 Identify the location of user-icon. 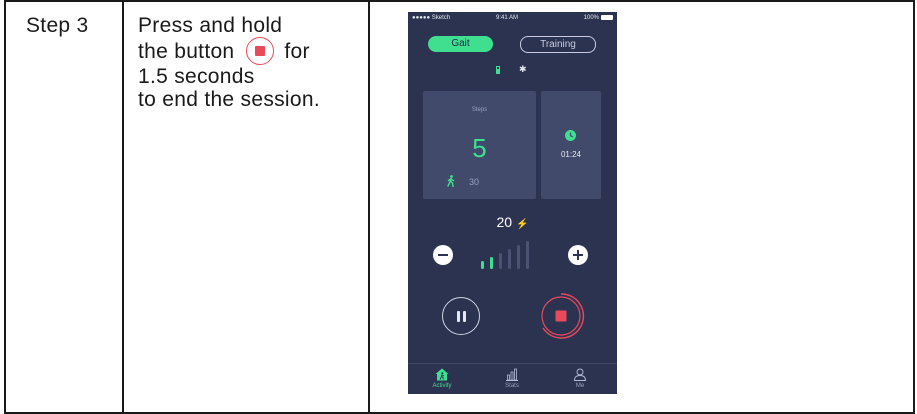
(580, 374).